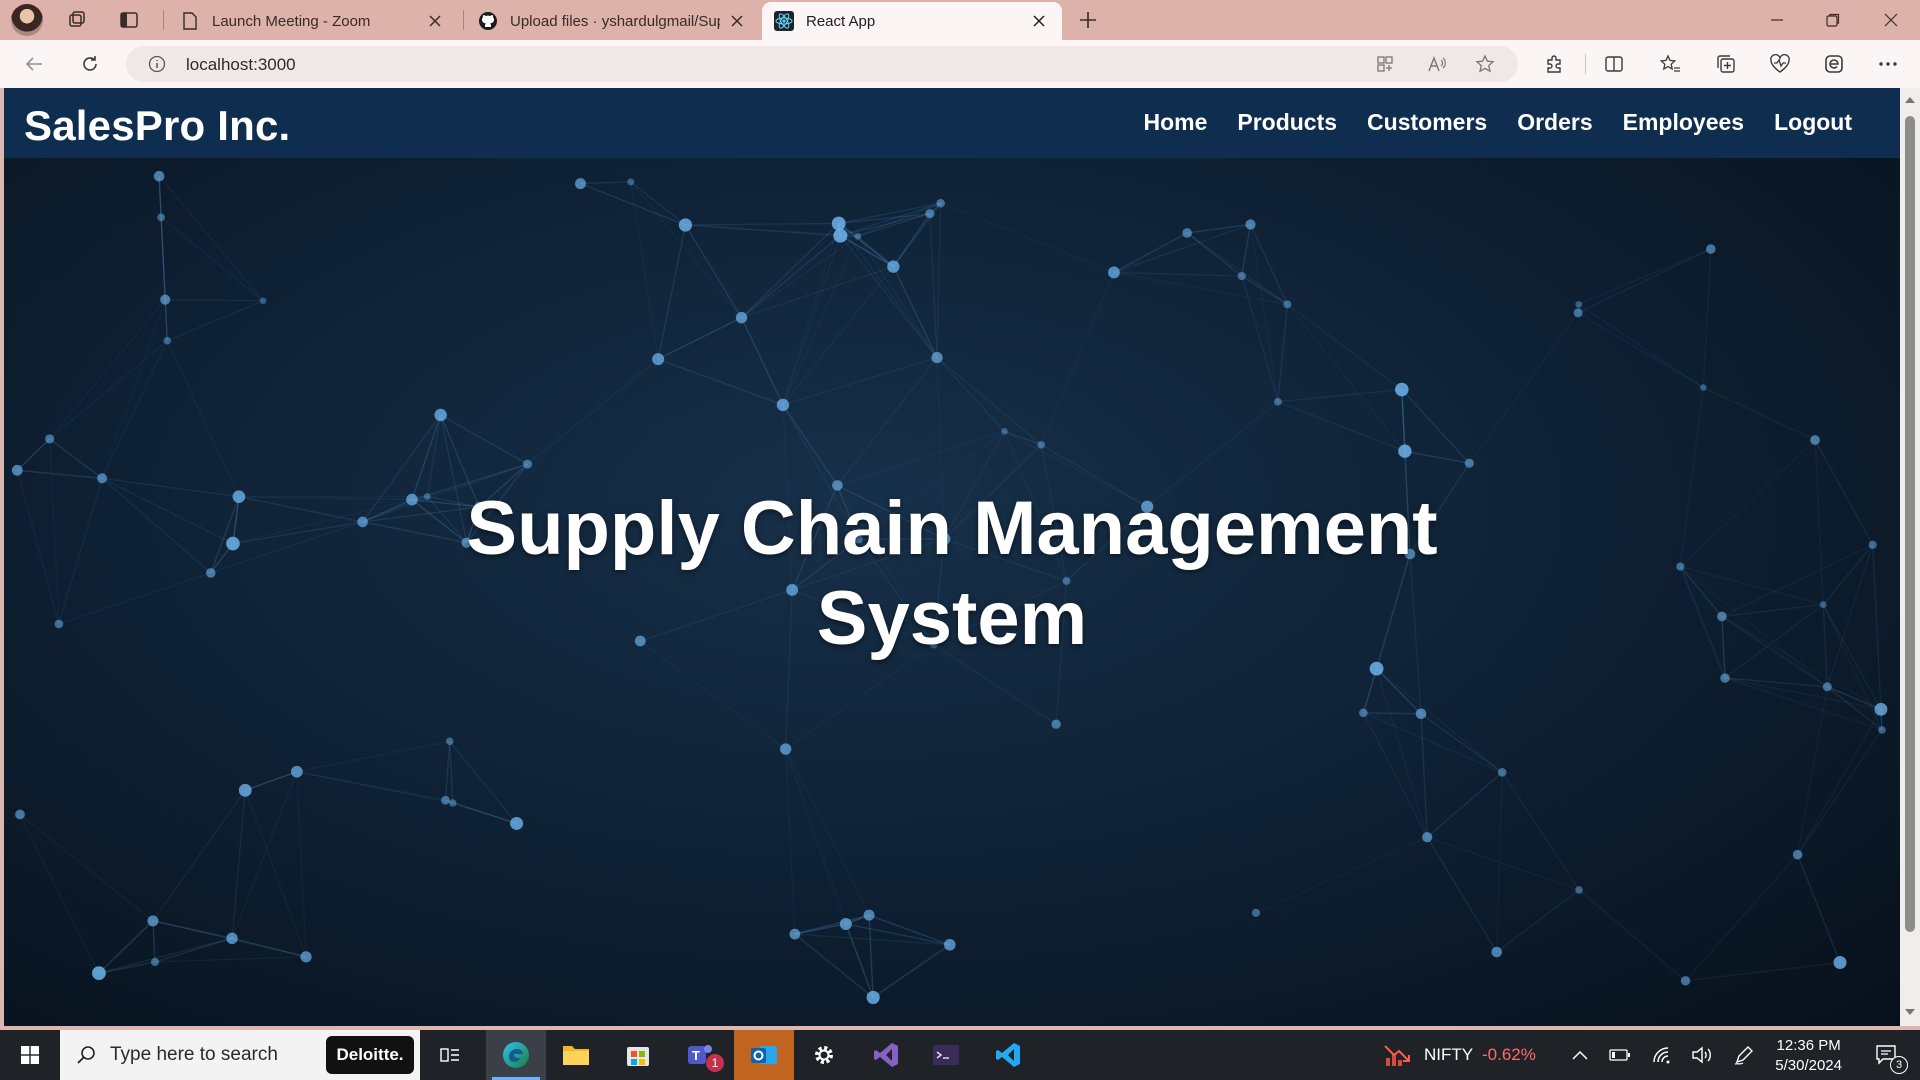 This screenshot has width=1920, height=1080. Describe the element at coordinates (129, 20) in the screenshot. I see `vertical-tabs-icon` at that location.